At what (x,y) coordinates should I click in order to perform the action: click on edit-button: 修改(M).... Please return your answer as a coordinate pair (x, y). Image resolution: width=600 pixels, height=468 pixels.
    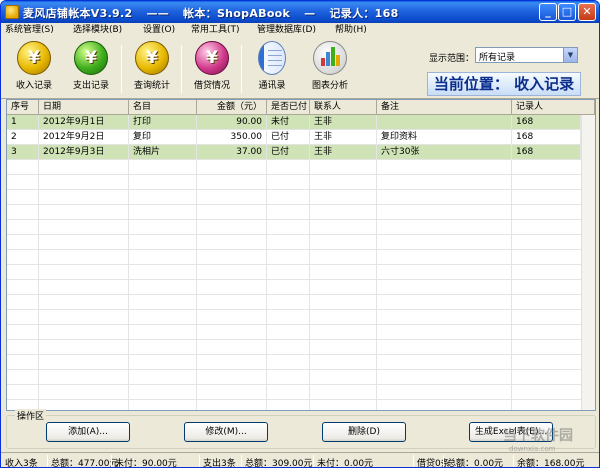
    Looking at the image, I should click on (226, 432).